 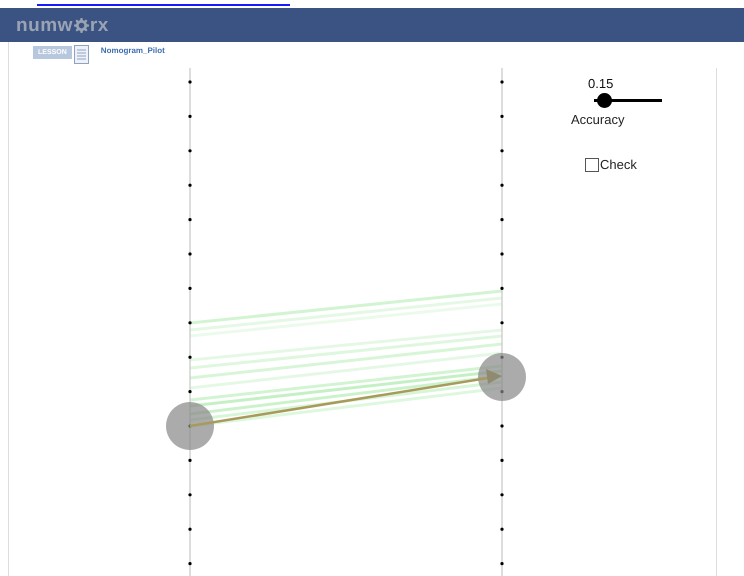 I want to click on logo-text: numw, so click(x=44, y=25).